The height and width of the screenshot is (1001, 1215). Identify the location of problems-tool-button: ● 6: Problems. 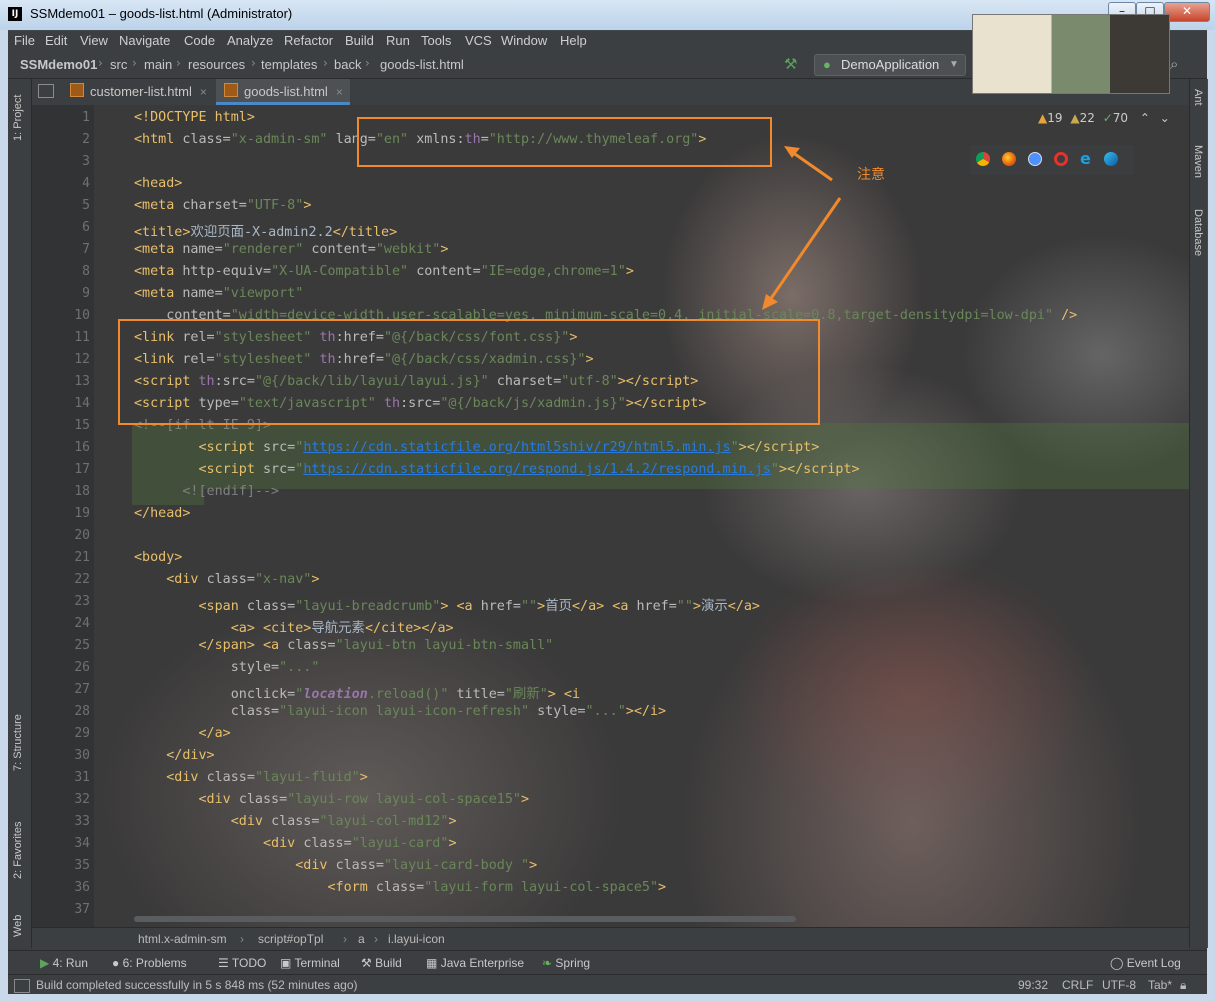
(149, 963).